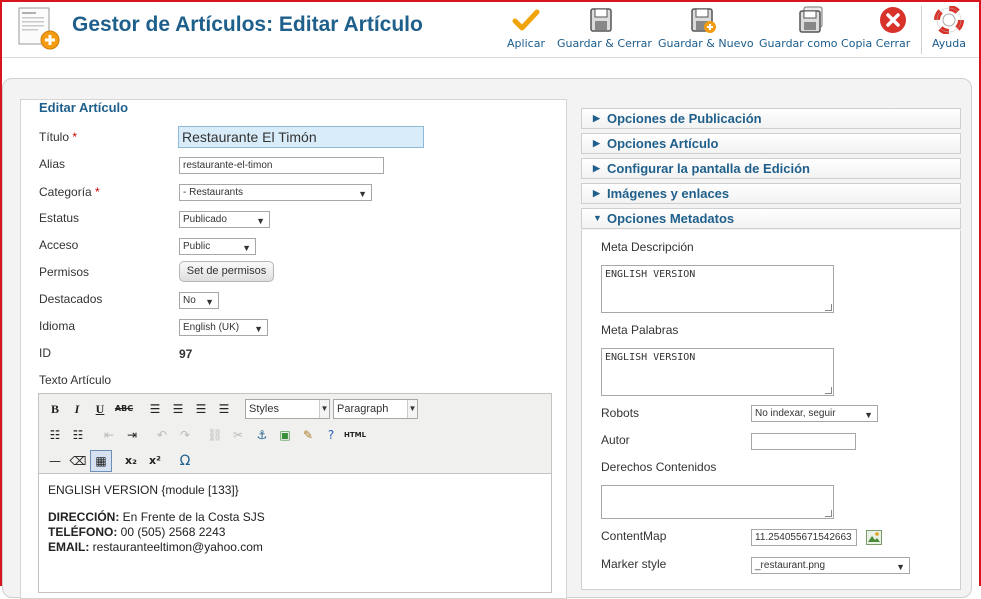  I want to click on subscript-icon: x₂, so click(131, 461).